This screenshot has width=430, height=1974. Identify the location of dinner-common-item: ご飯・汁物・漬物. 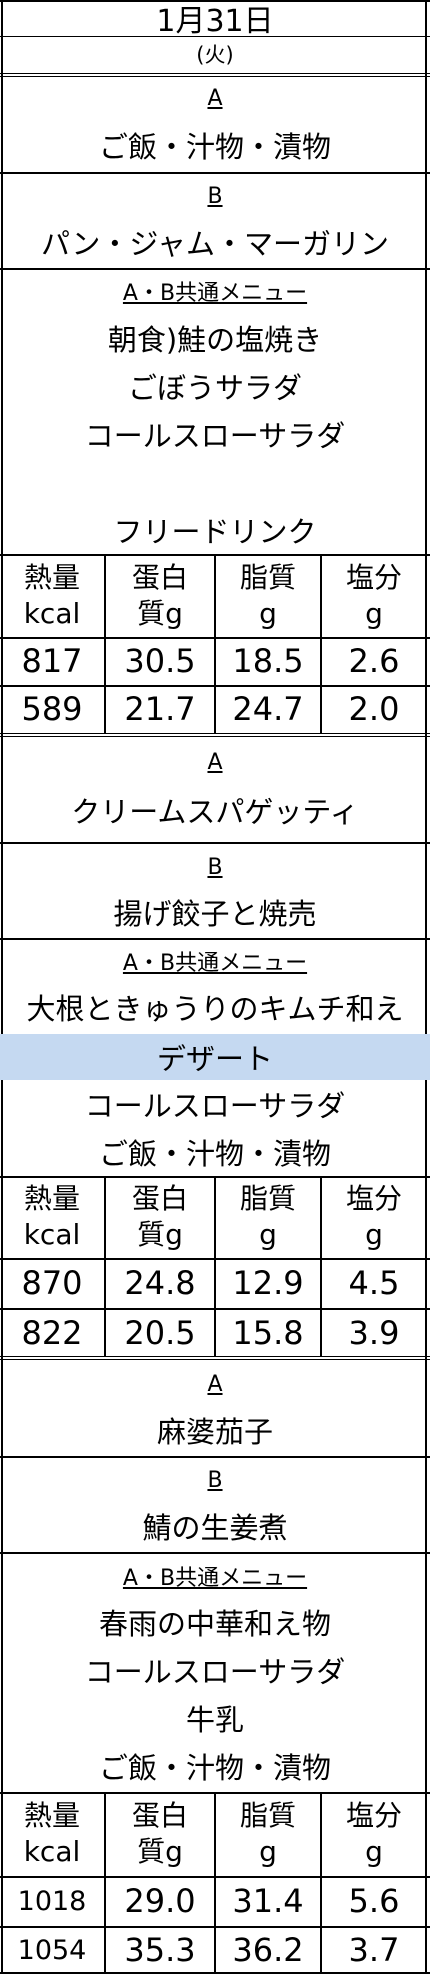
(214, 1768).